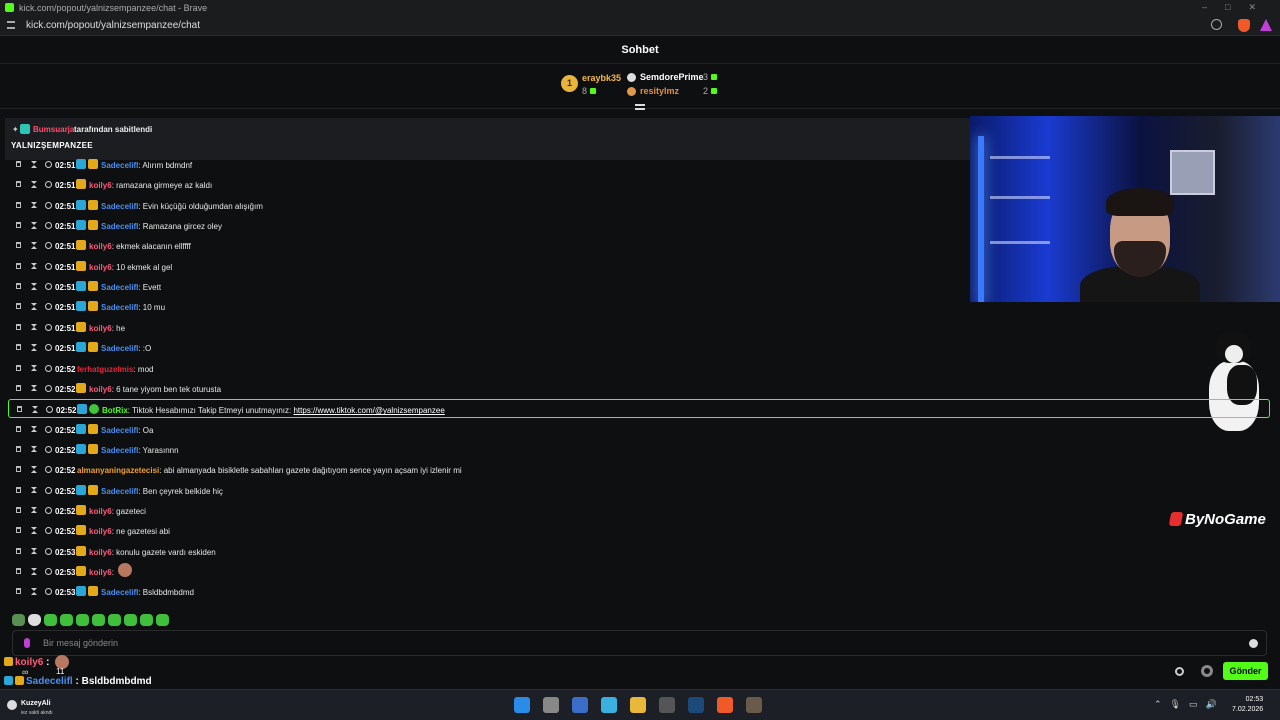  I want to click on chat-message-row: 02:52 Sadecelifl: Ben çeyrek belkide hiç, so click(639, 491).